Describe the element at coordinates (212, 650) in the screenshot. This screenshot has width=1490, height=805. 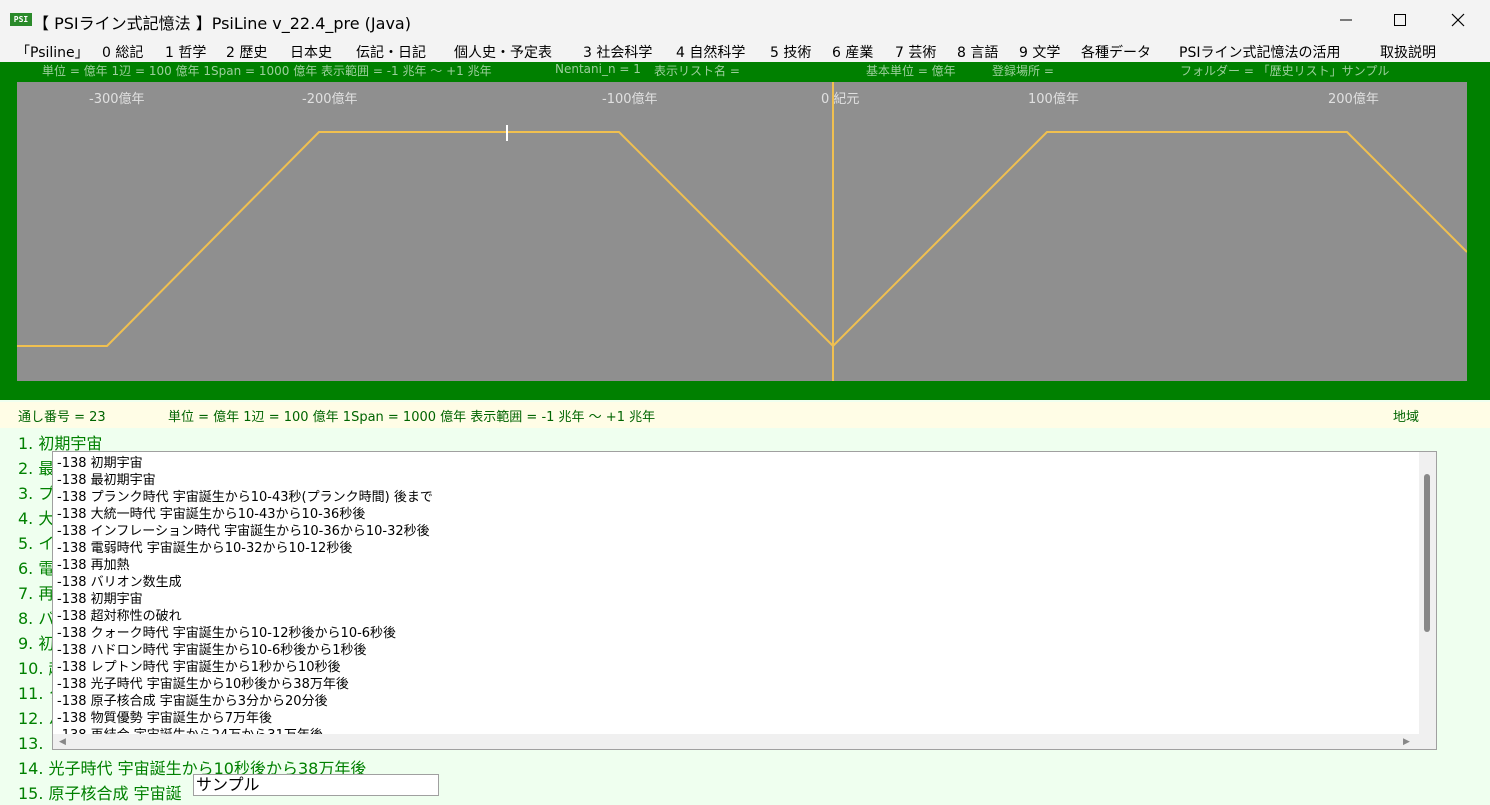
I see `popup-line: -138 ハドロン時代 宇宙誕生から10-6秒後から1秒後` at that location.